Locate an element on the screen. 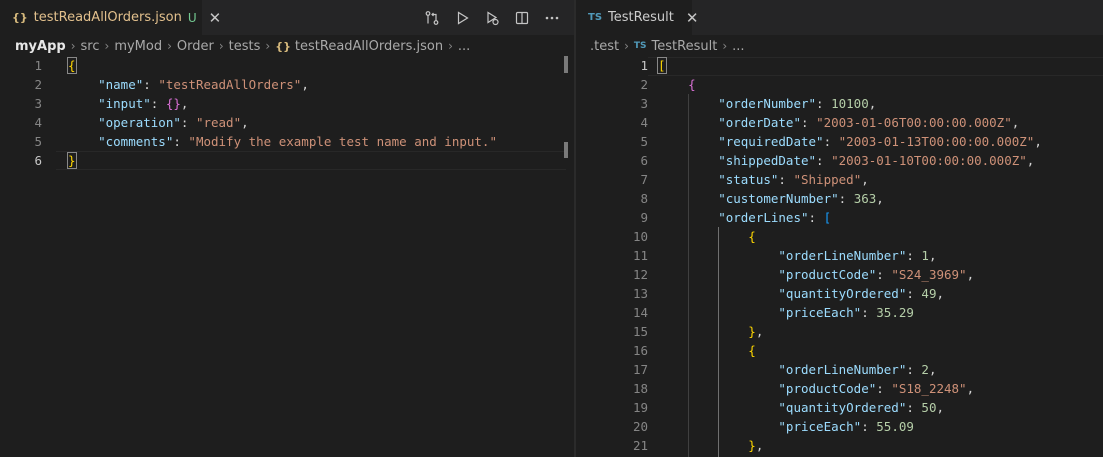  code-token: "productCode" is located at coordinates (767, 388).